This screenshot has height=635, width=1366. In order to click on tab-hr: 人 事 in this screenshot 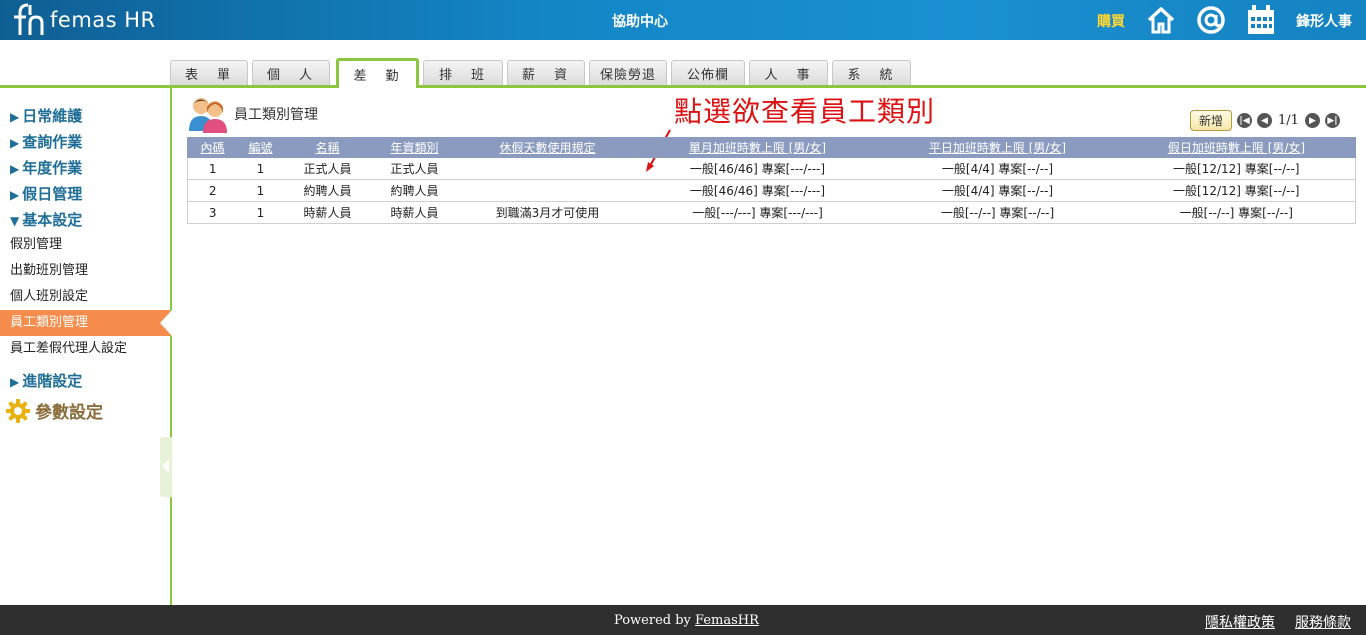, I will do `click(788, 72)`.